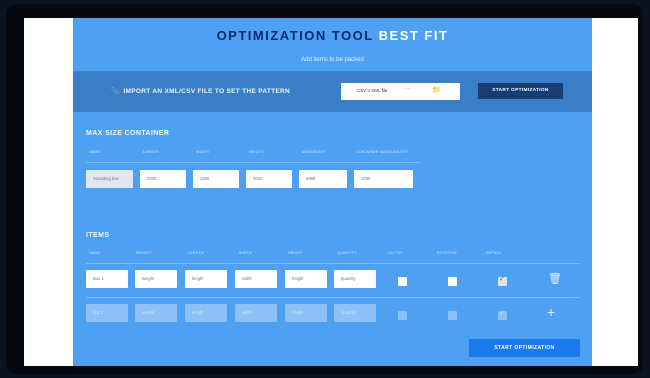 The image size is (650, 378). Describe the element at coordinates (348, 312) in the screenshot. I see `item-row-2-quantity: quantity` at that location.